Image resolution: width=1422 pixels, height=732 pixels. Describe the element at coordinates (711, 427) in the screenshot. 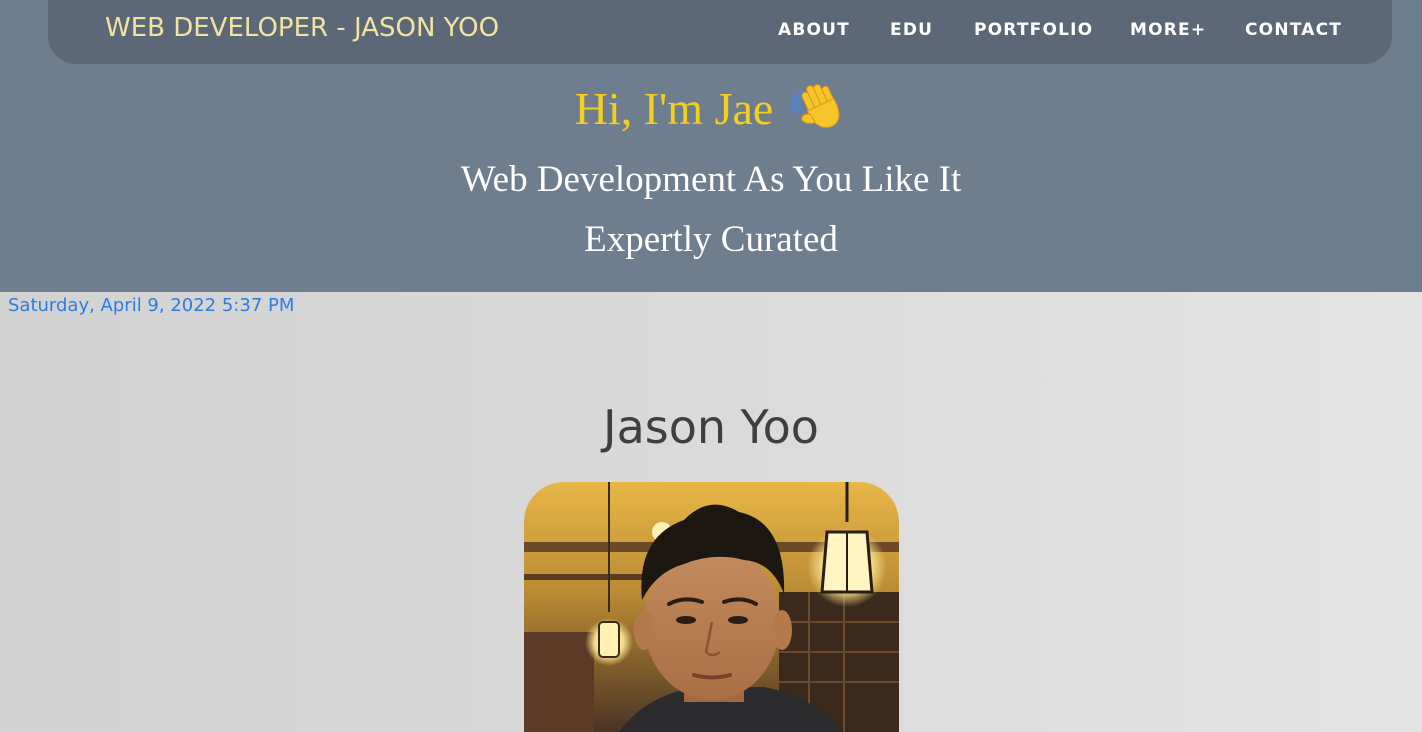

I see `profile-name: Jason Yoo` at that location.